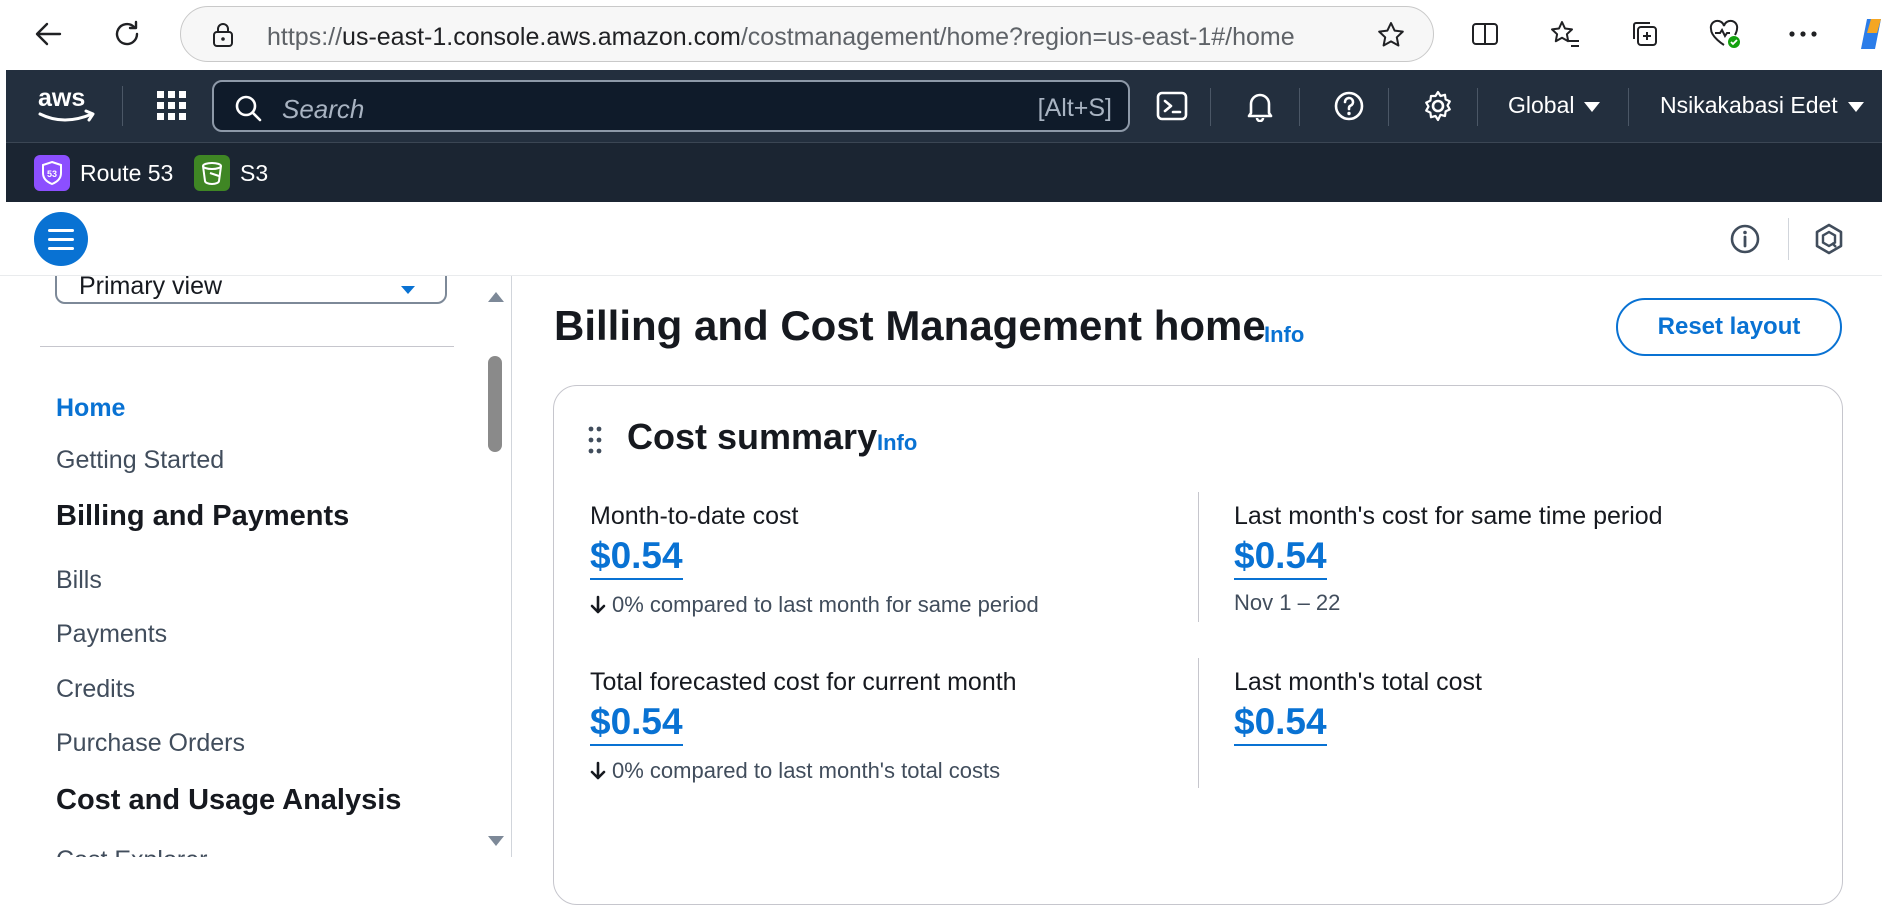 This screenshot has height=905, width=1882. Describe the element at coordinates (408, 290) in the screenshot. I see `dropdown-caret-icon` at that location.